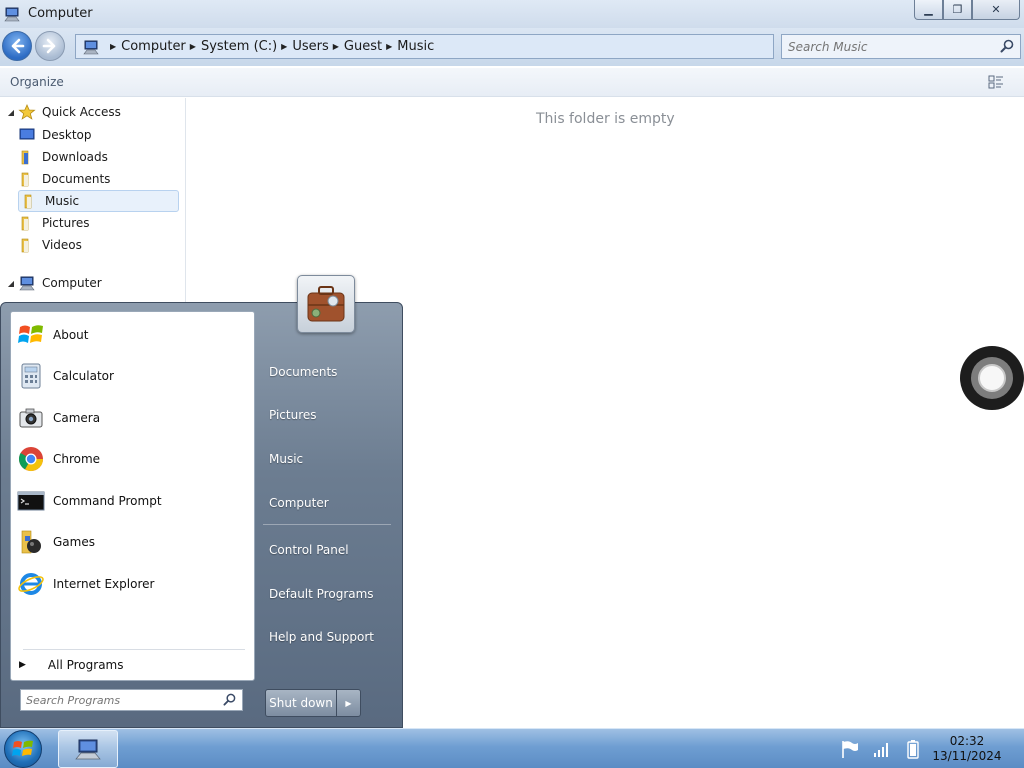 The height and width of the screenshot is (768, 1024). Describe the element at coordinates (37, 82) in the screenshot. I see `organize-button: Organize` at that location.